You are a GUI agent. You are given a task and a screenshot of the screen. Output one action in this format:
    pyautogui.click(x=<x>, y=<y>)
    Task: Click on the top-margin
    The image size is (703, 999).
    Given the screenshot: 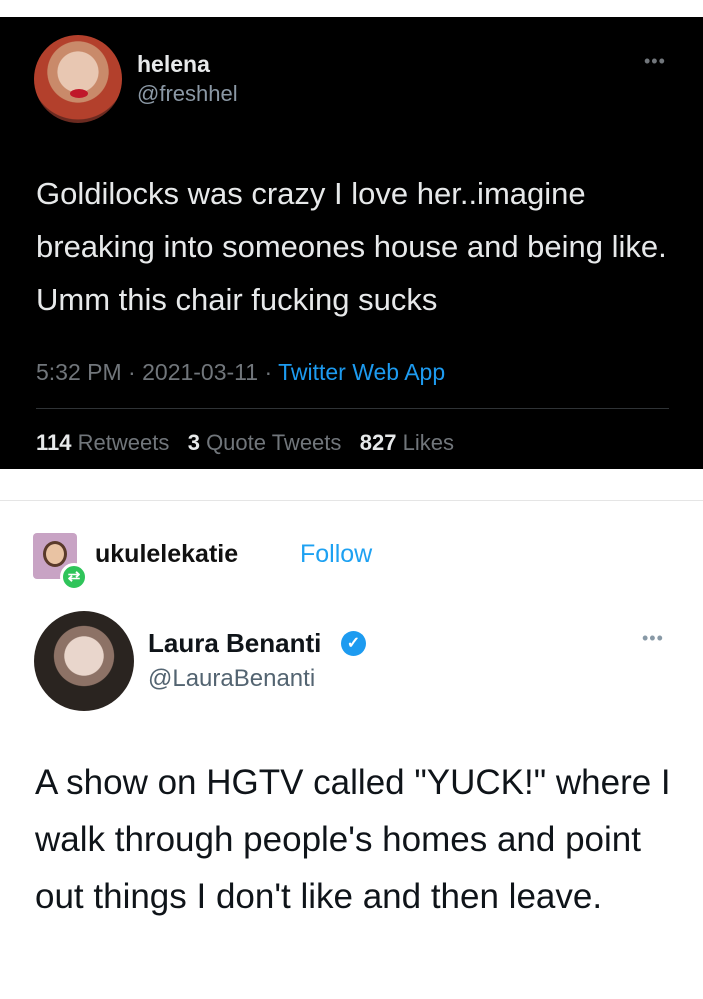 What is the action you would take?
    pyautogui.click(x=351, y=8)
    